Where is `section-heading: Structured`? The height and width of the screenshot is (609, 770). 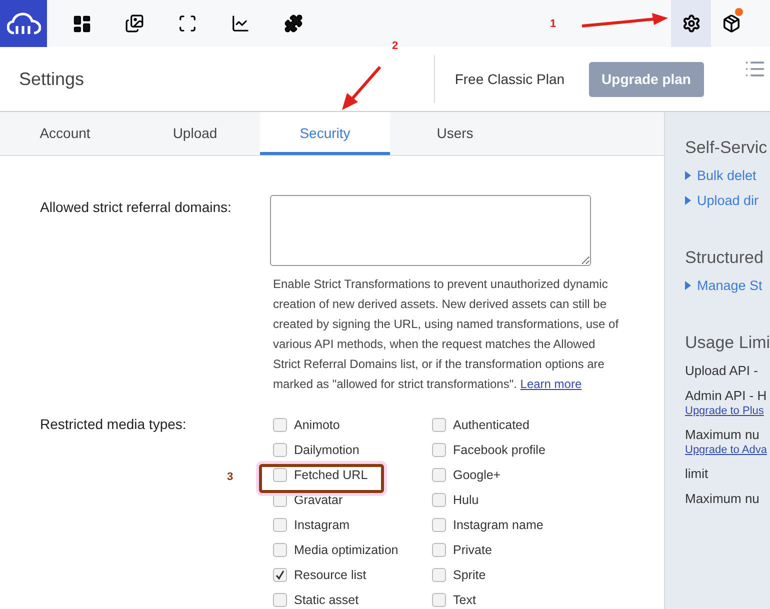
section-heading: Structured is located at coordinates (724, 258).